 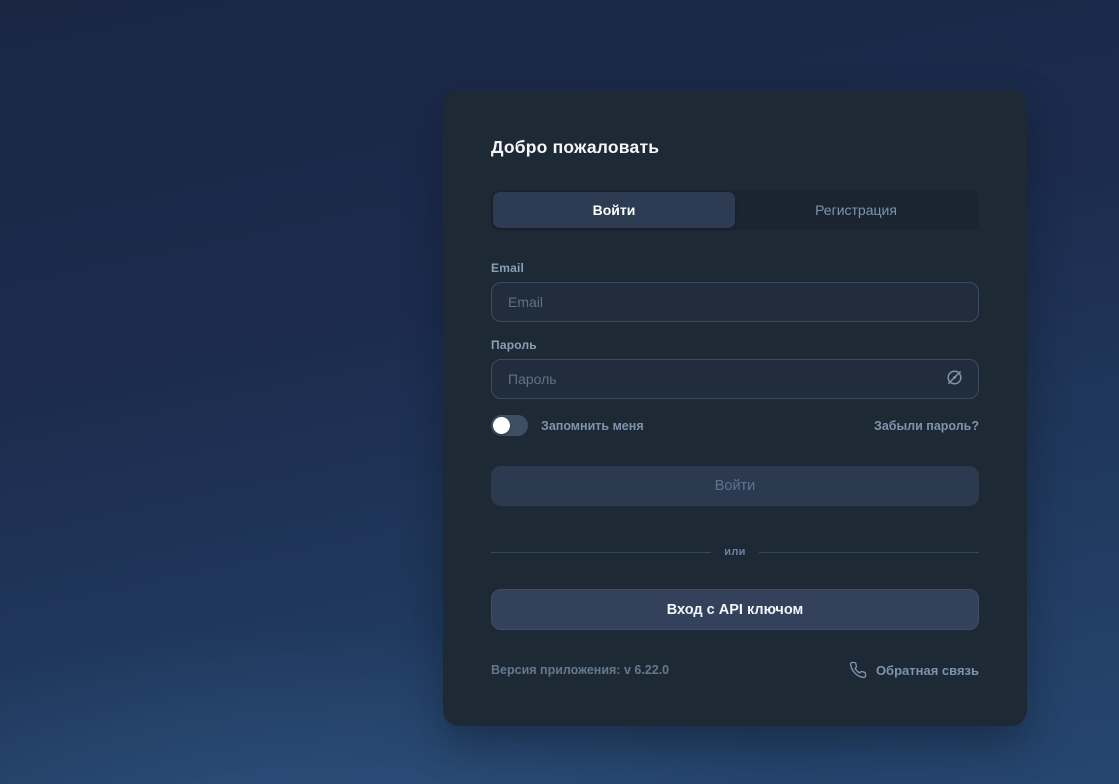 I want to click on divider-line-left, so click(x=601, y=552).